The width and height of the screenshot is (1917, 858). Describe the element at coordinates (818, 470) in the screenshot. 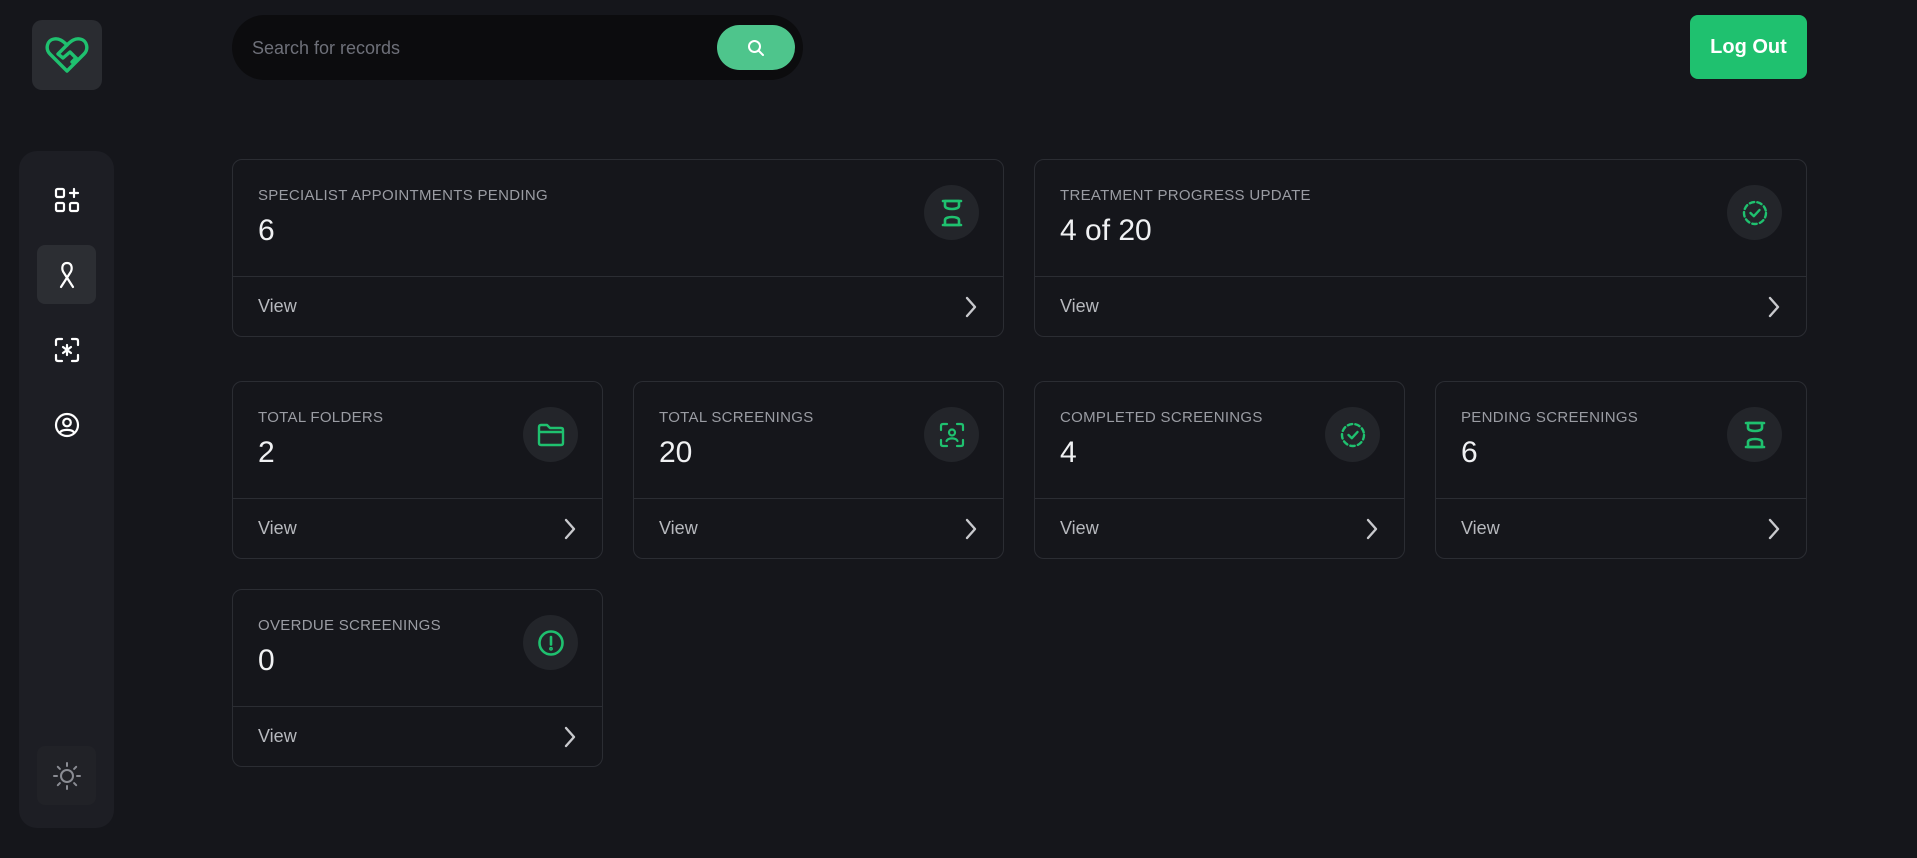

I see `card-total-screenings: TOTAL SCREENINGS 20 View` at that location.